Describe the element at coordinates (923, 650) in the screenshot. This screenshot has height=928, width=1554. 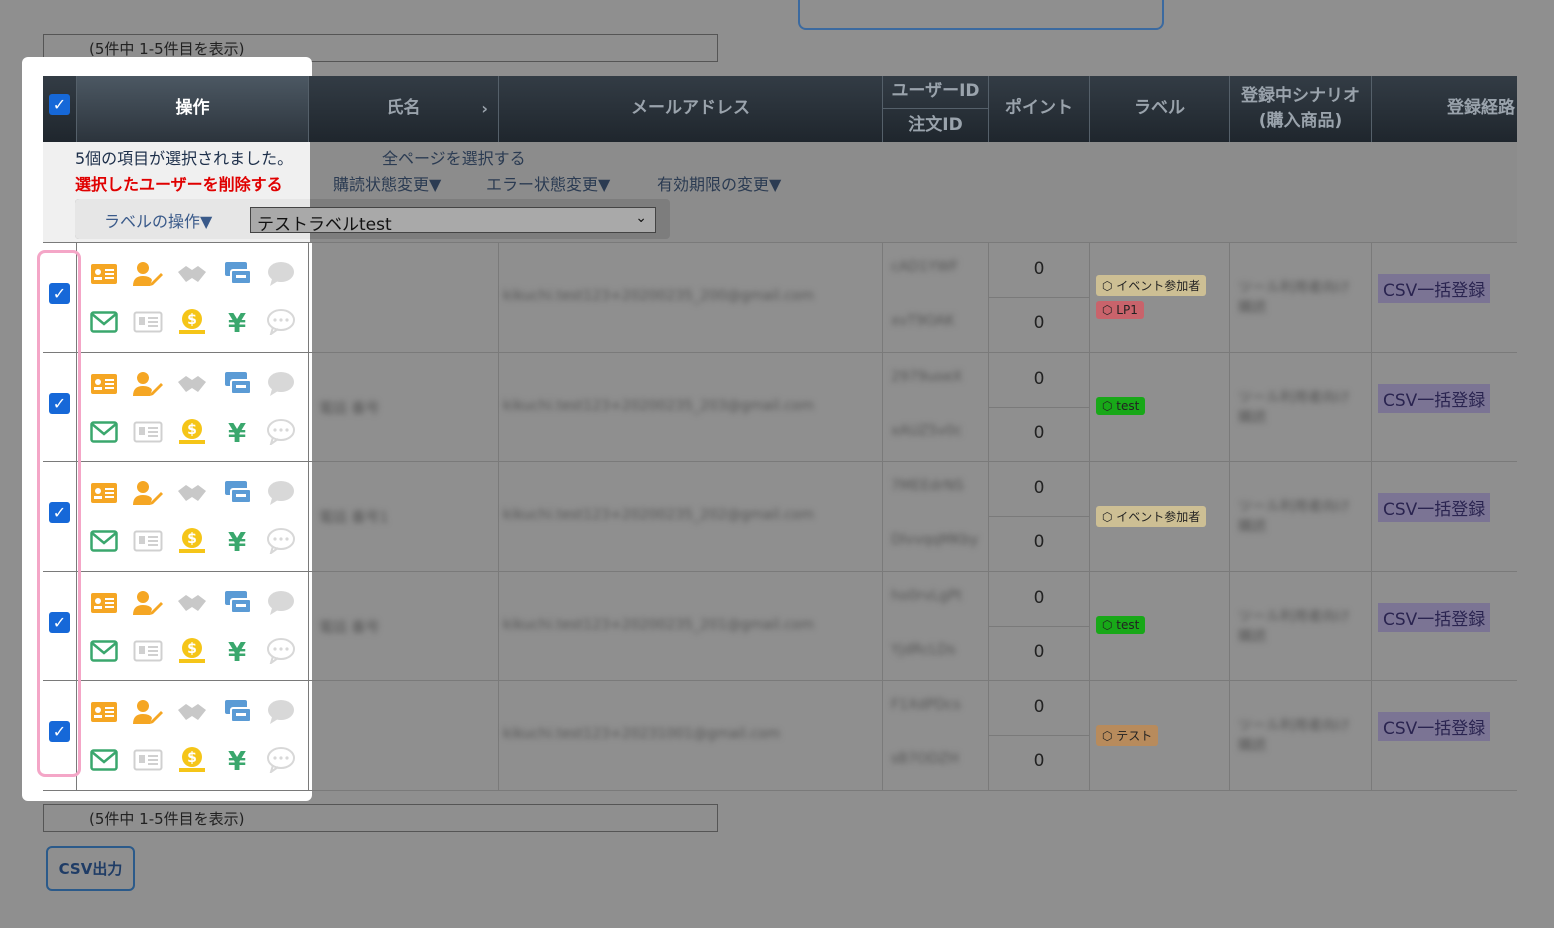
I see `row-orderid: YjdRcLDs` at that location.